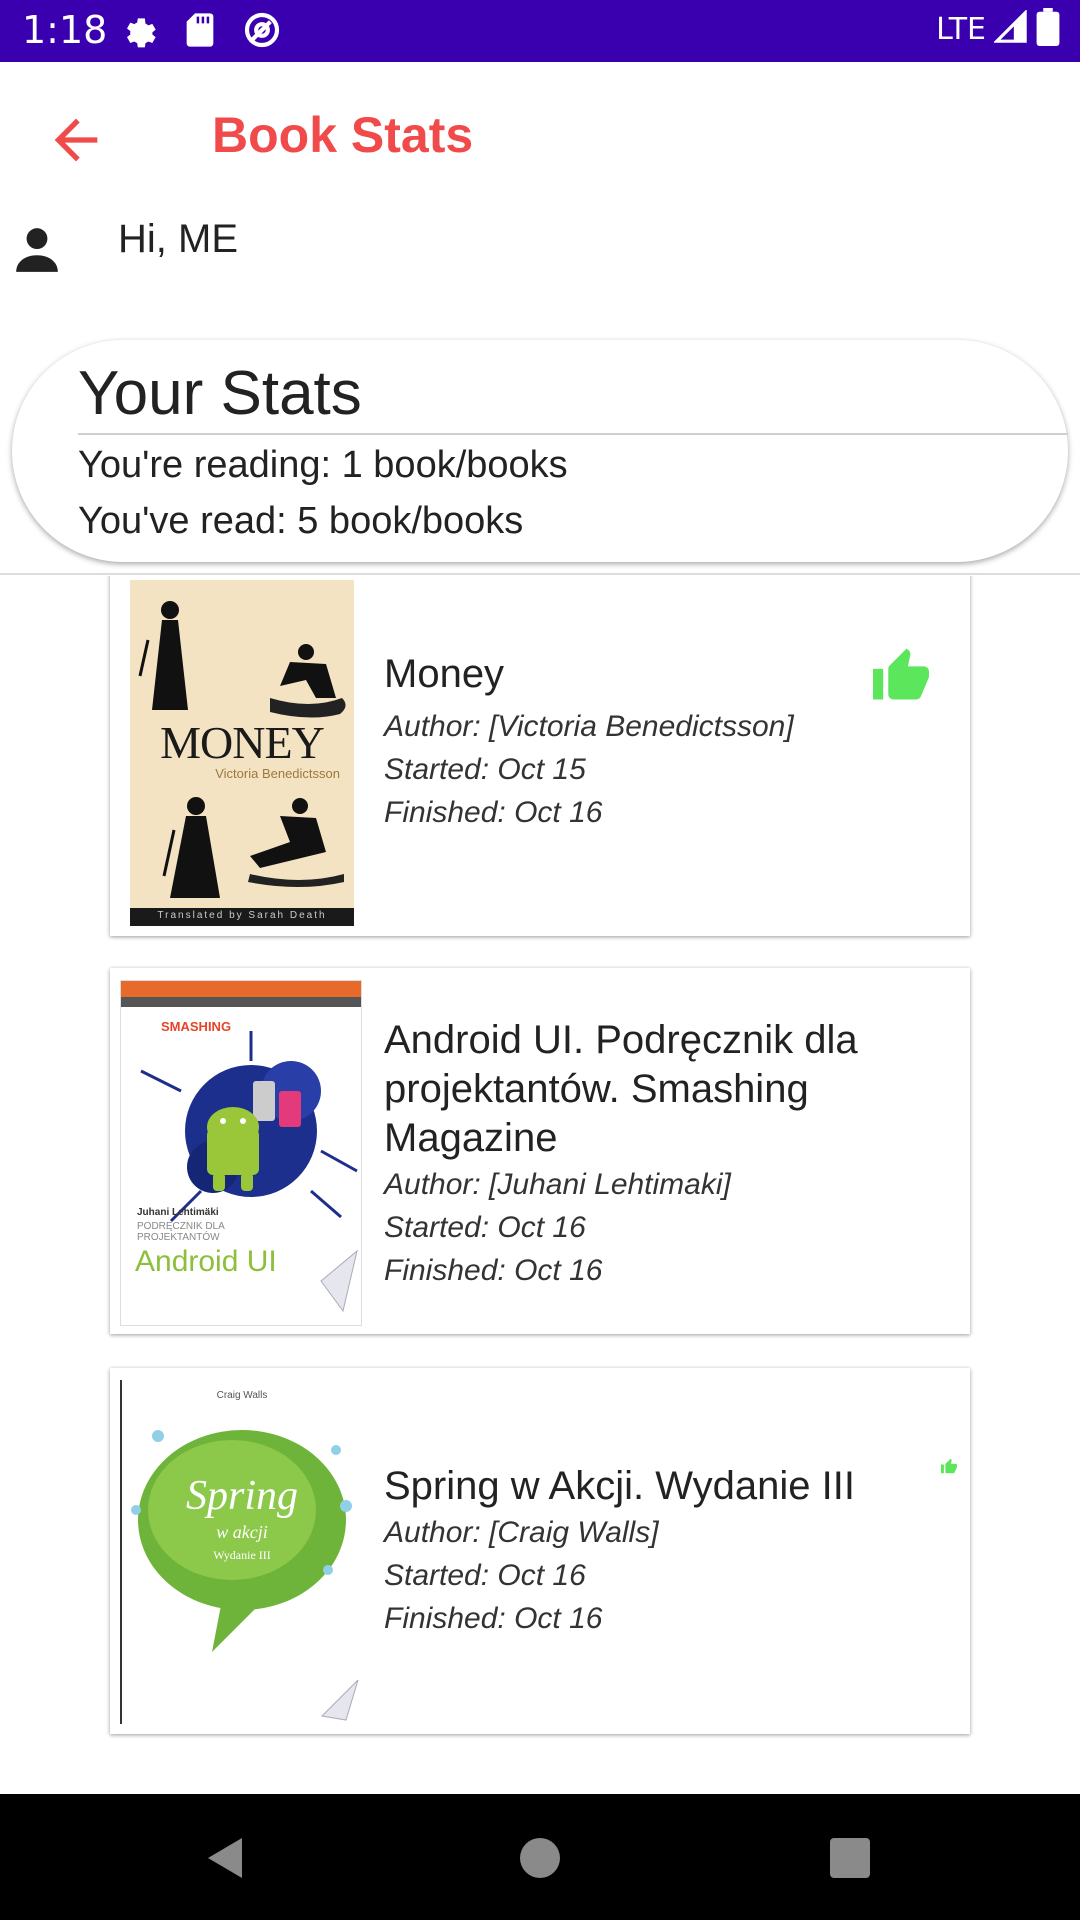 Image resolution: width=1080 pixels, height=1920 pixels. Describe the element at coordinates (220, 393) in the screenshot. I see `stats-heading: Your Stats` at that location.